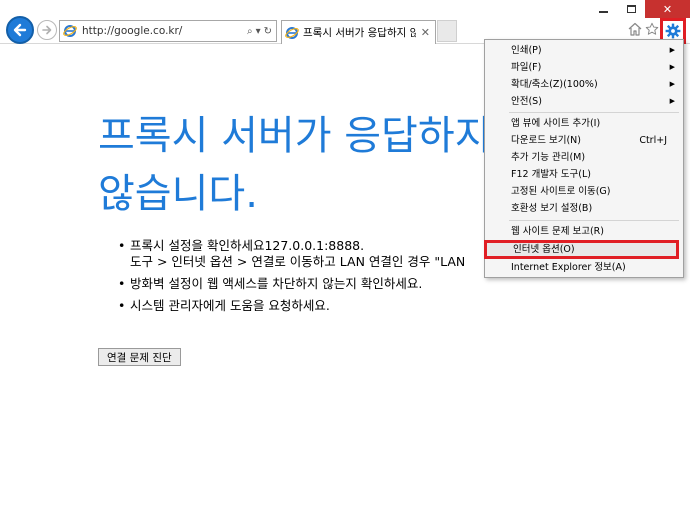 The height and width of the screenshot is (514, 690). I want to click on address-input: http://google.co.kr/, so click(164, 31).